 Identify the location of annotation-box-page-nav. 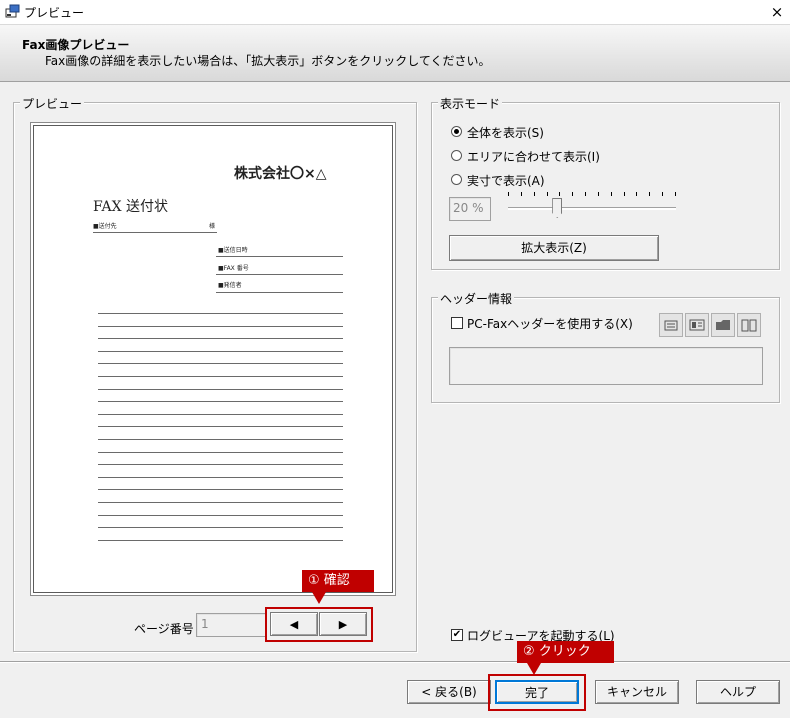
(319, 624).